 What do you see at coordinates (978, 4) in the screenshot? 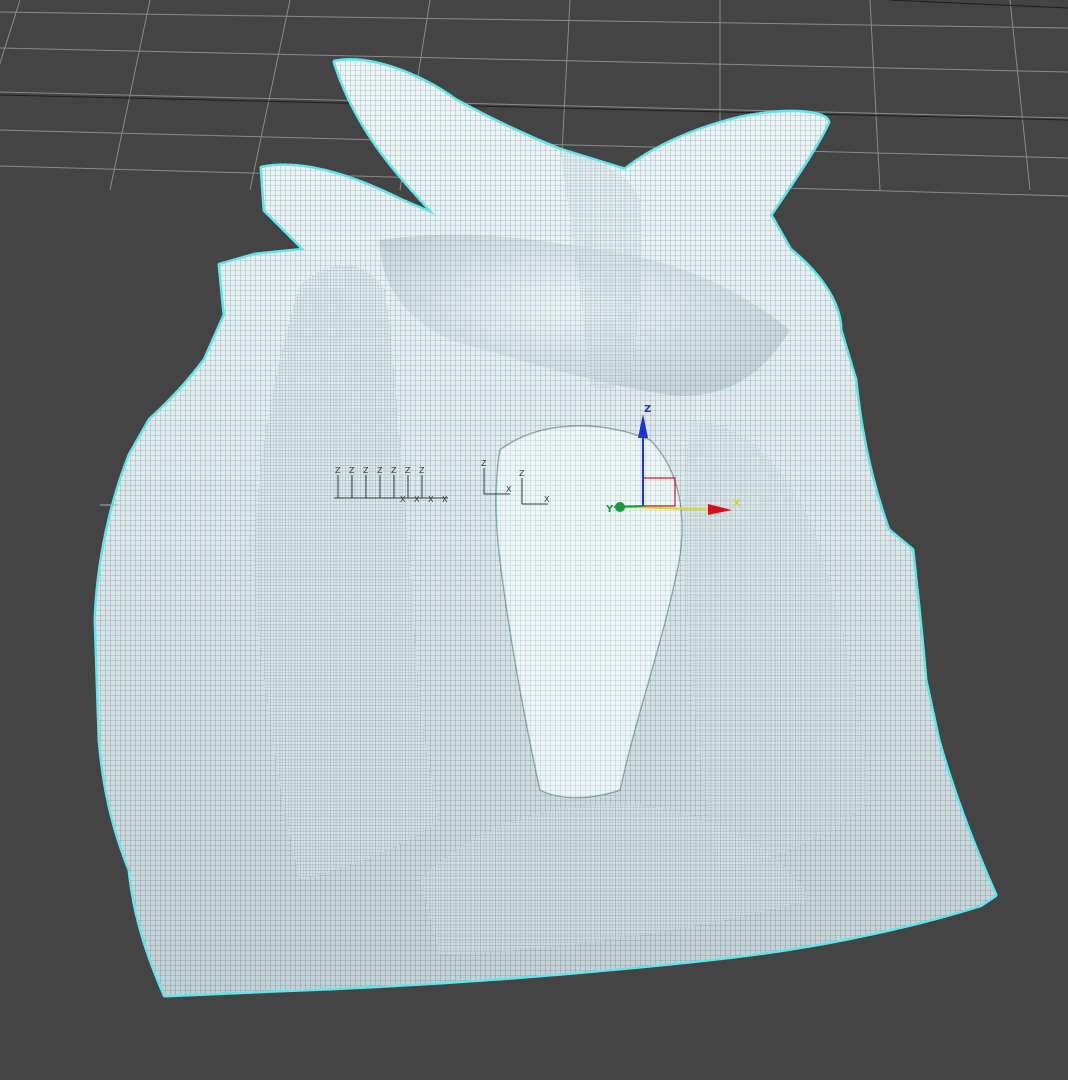
I see `grid-axis-y` at bounding box center [978, 4].